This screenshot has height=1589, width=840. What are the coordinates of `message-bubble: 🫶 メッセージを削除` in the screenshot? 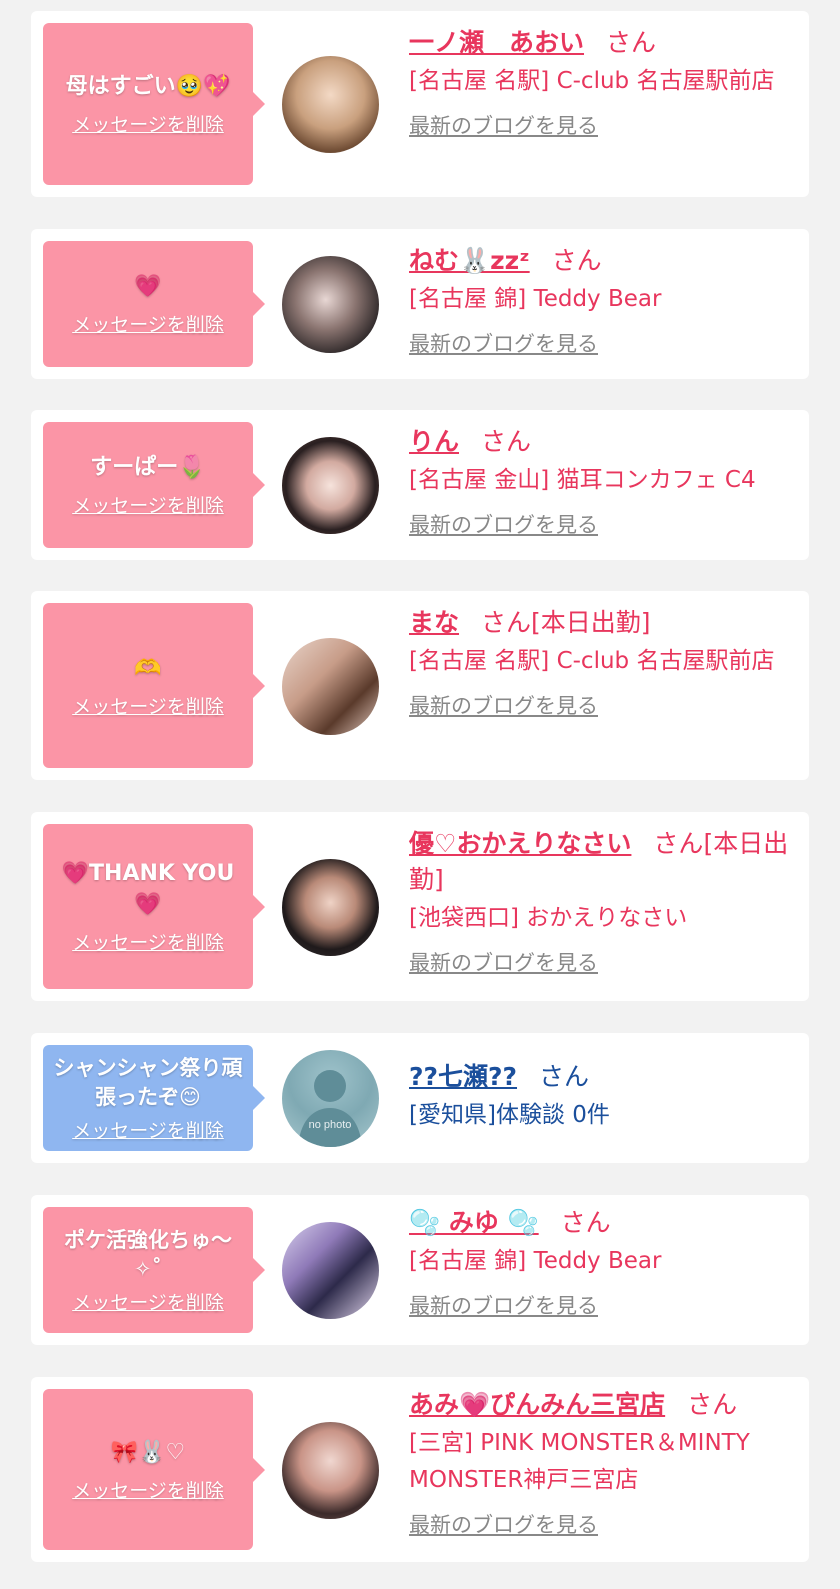 It's located at (154, 685).